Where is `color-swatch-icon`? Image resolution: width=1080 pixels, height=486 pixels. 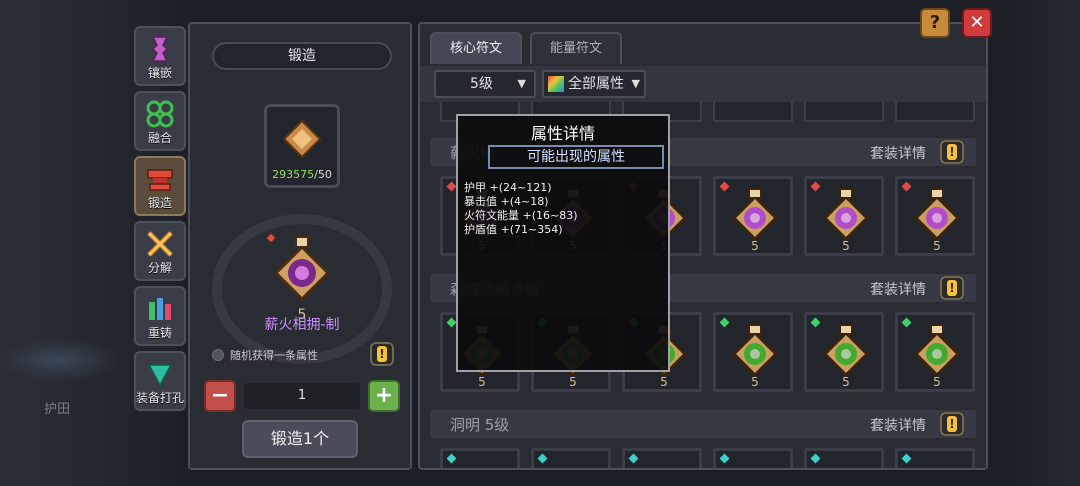
color-swatch-icon is located at coordinates (556, 84).